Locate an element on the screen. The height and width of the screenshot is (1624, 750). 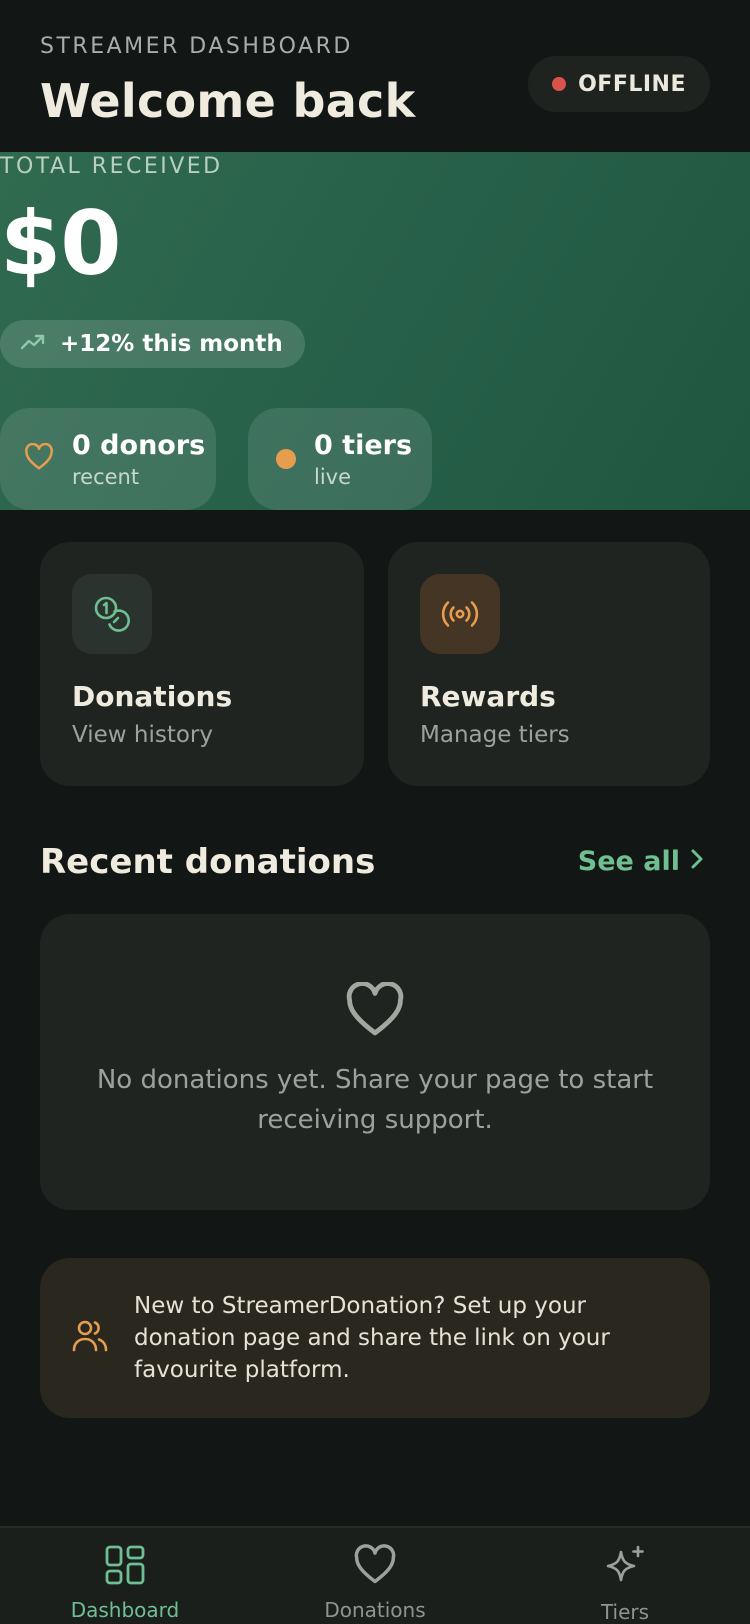
trending-up-icon is located at coordinates (33, 344).